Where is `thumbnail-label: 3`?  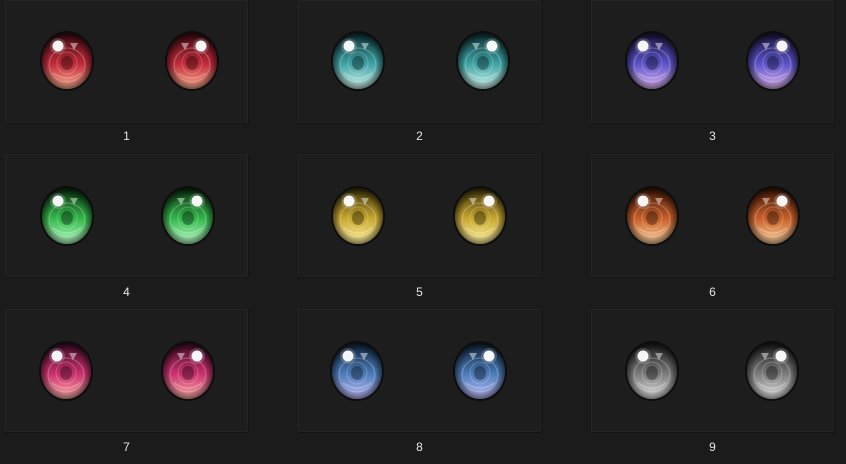
thumbnail-label: 3 is located at coordinates (712, 136).